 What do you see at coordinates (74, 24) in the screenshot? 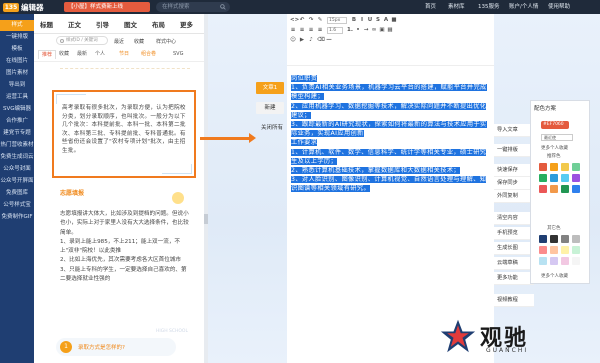
I see `tab-body: 正文` at bounding box center [74, 24].